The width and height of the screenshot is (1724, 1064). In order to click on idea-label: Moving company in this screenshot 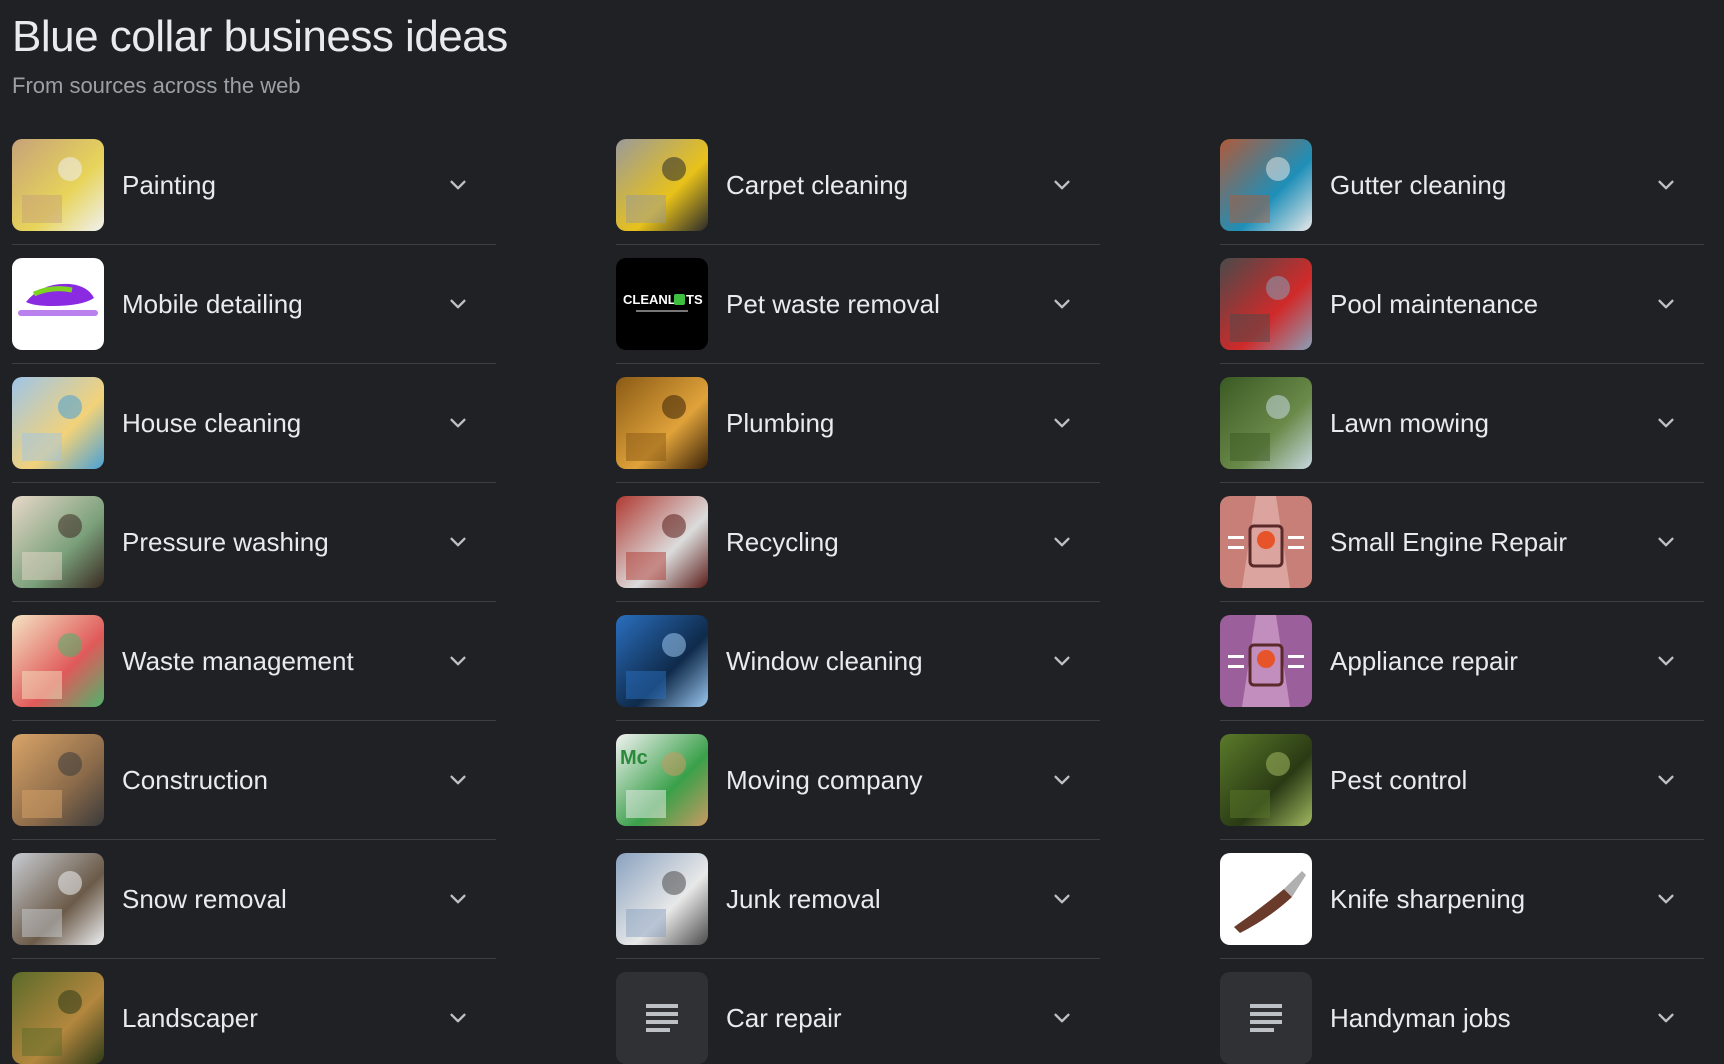, I will do `click(824, 779)`.